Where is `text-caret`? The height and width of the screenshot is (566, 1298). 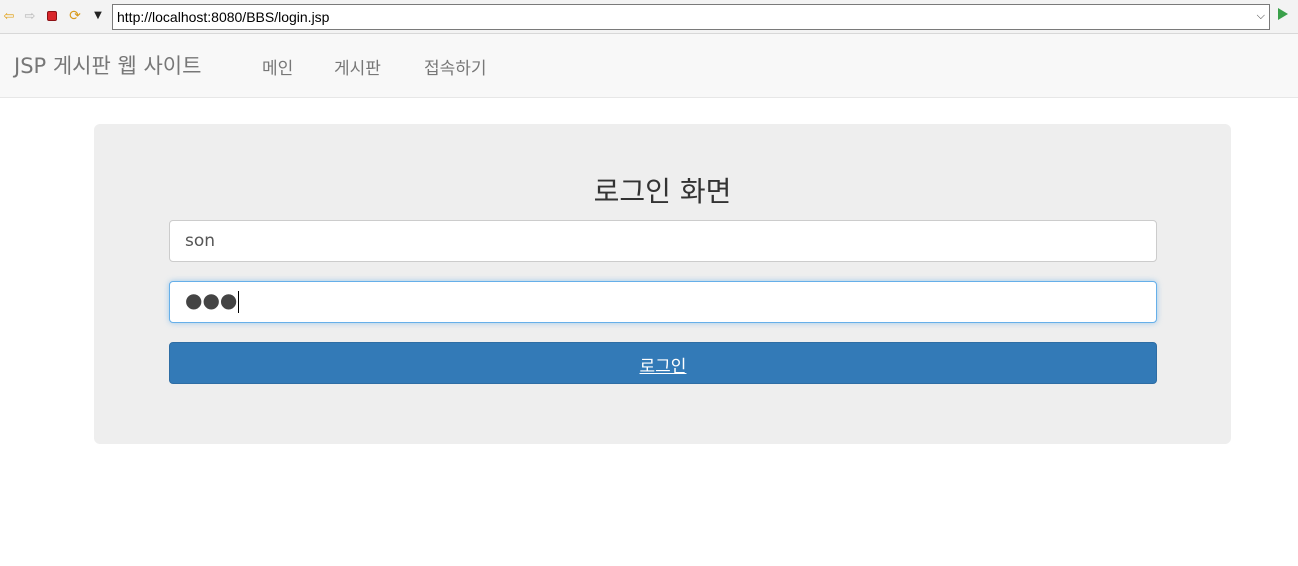
text-caret is located at coordinates (239, 301).